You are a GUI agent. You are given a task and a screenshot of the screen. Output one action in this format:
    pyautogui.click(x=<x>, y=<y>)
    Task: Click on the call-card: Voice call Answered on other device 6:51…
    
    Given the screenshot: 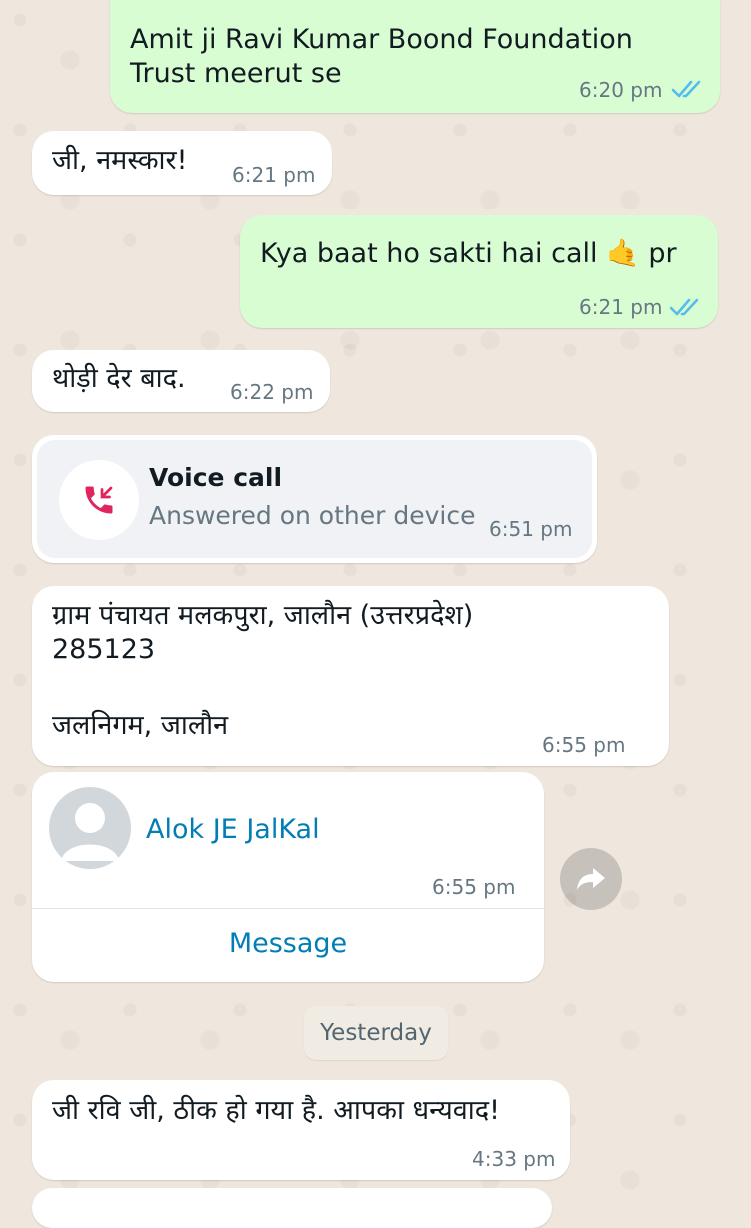 What is the action you would take?
    pyautogui.click(x=314, y=499)
    